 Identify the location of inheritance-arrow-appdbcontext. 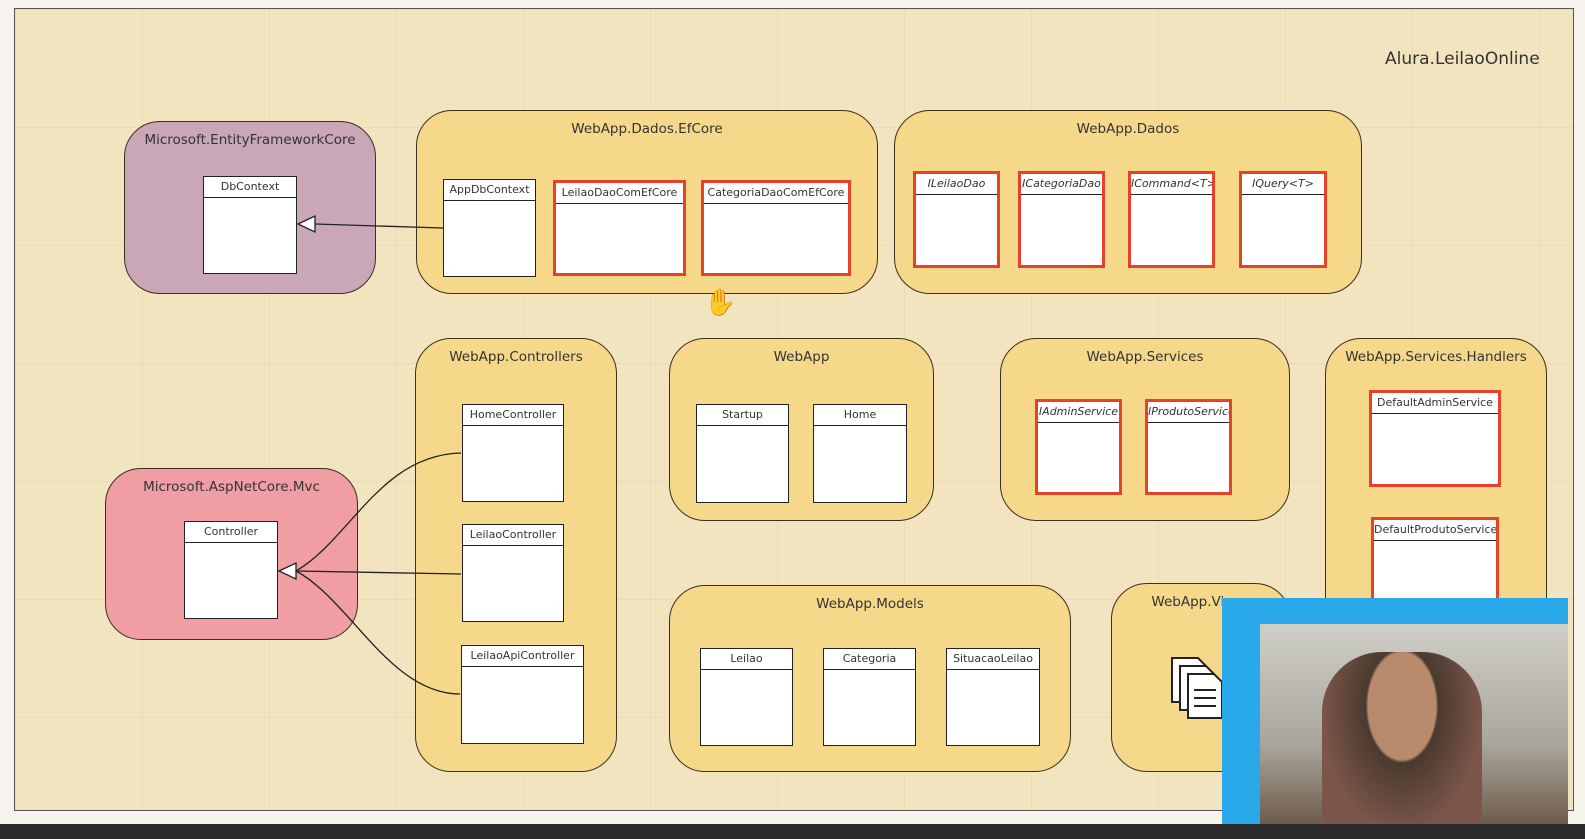
(379, 226).